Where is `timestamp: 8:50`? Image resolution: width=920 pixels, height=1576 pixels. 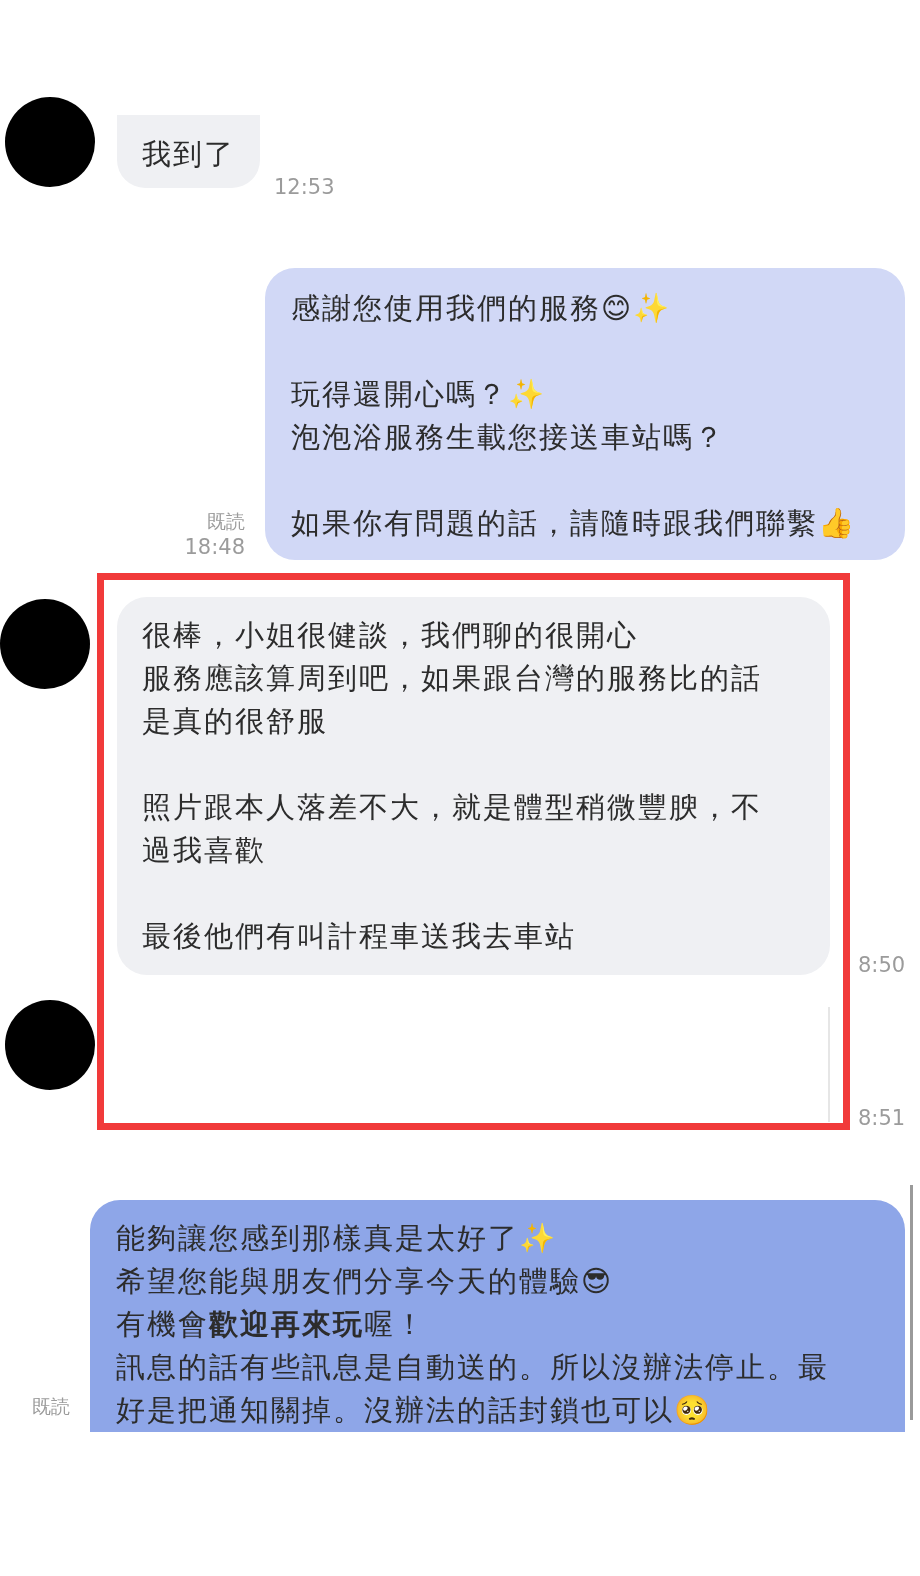 timestamp: 8:50 is located at coordinates (882, 965).